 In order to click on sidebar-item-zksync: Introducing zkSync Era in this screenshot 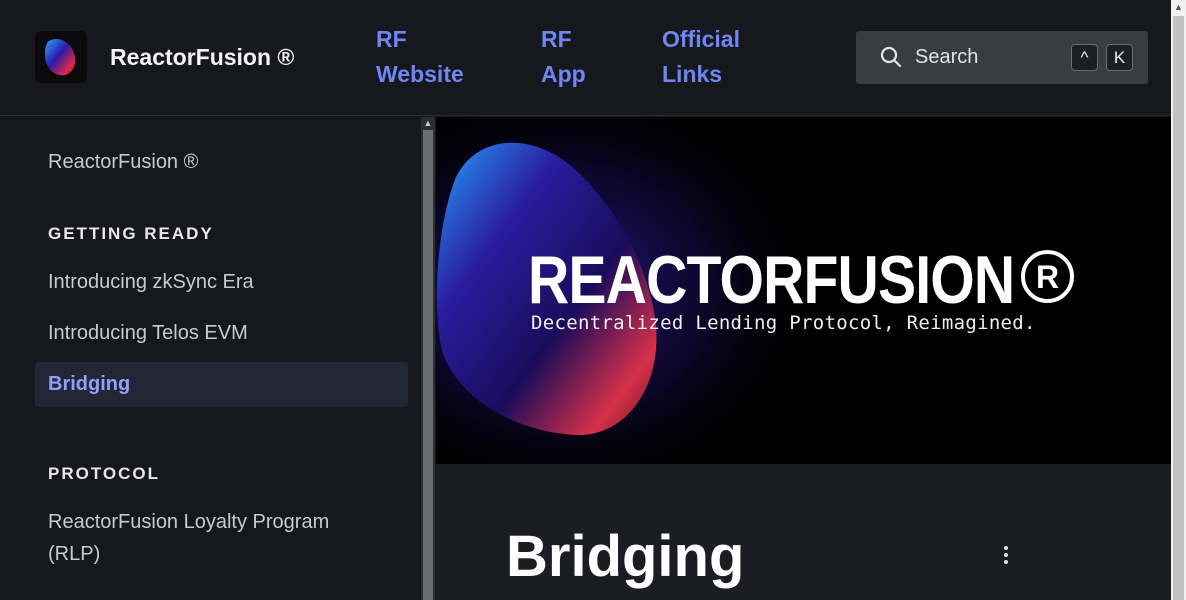, I will do `click(151, 282)`.